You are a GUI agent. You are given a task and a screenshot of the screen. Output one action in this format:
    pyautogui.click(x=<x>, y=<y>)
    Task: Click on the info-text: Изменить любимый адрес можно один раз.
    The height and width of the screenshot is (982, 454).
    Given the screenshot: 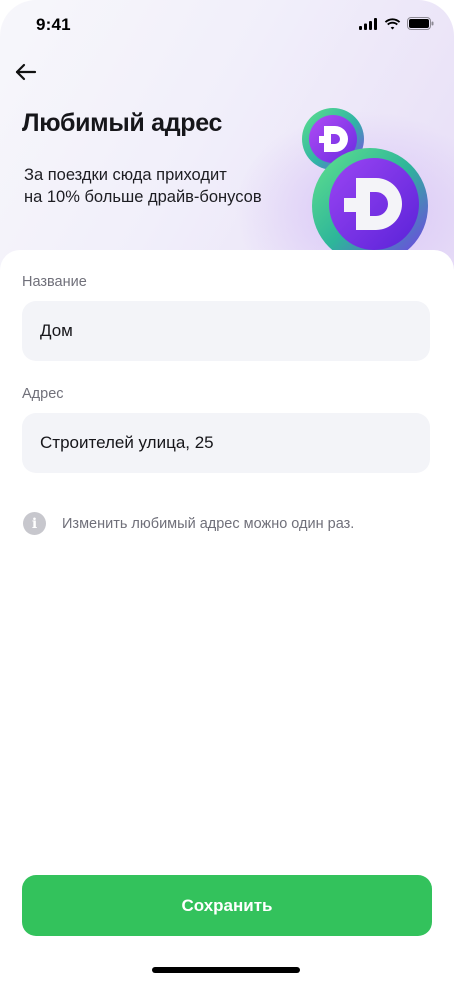 What is the action you would take?
    pyautogui.click(x=208, y=523)
    